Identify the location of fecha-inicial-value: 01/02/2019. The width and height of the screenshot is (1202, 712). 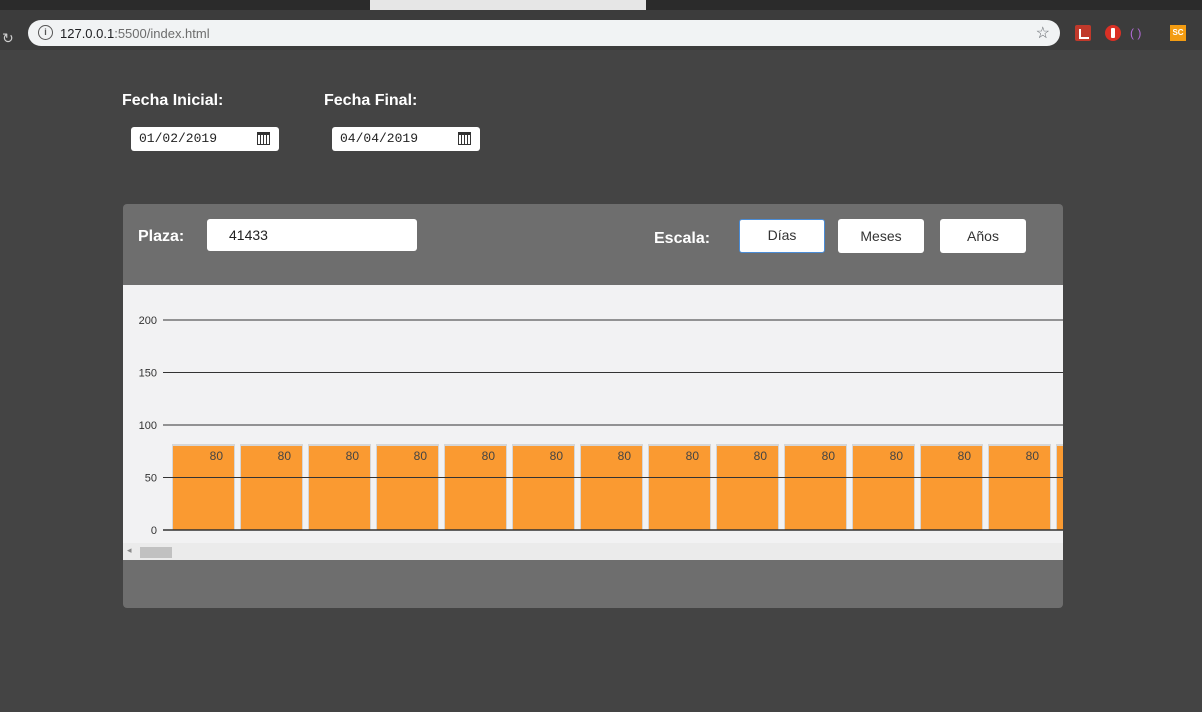
(178, 138).